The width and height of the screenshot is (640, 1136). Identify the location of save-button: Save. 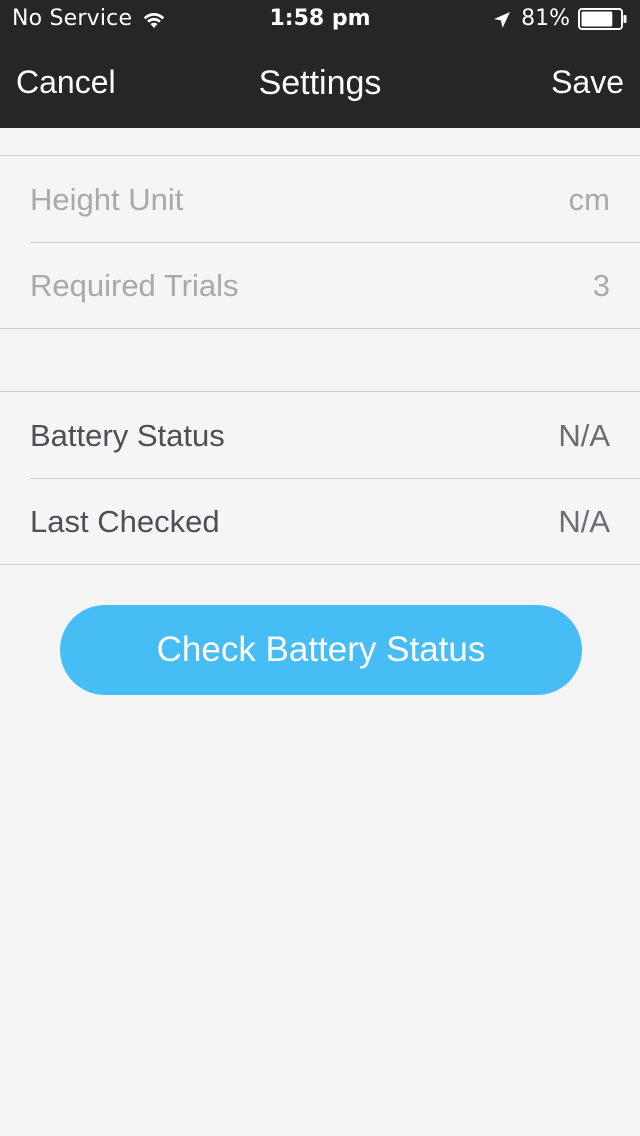
(587, 82).